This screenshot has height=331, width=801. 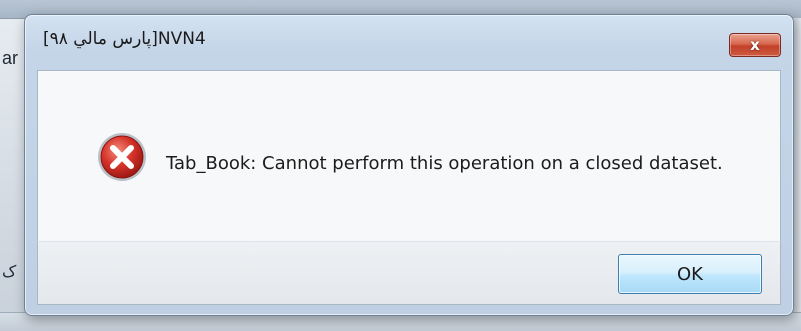 What do you see at coordinates (122, 157) in the screenshot?
I see `error-icon` at bounding box center [122, 157].